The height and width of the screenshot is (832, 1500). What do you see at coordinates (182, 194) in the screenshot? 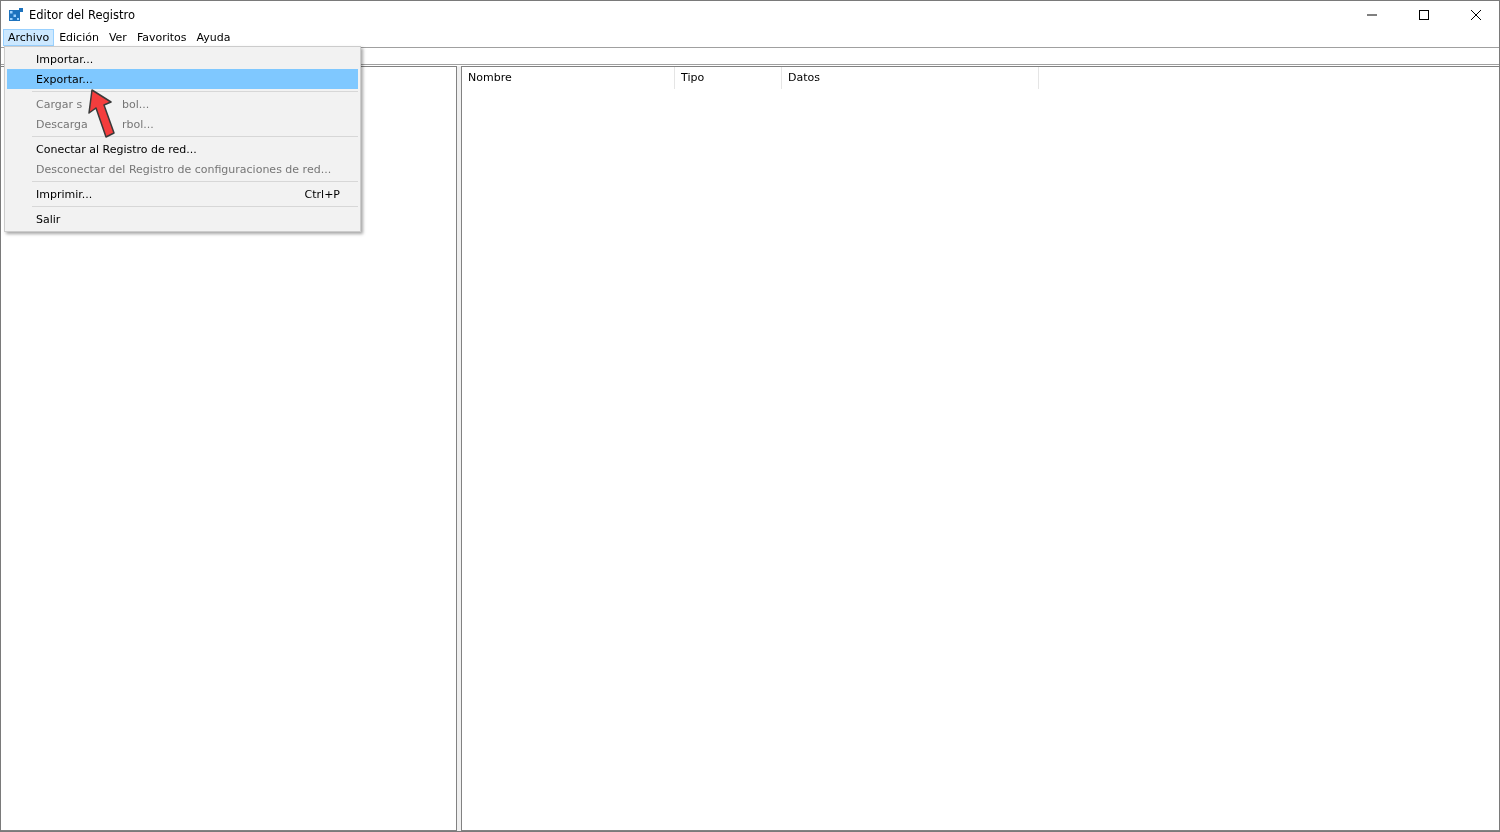
I see `menu-item: Imprimir... Ctrl+P` at bounding box center [182, 194].